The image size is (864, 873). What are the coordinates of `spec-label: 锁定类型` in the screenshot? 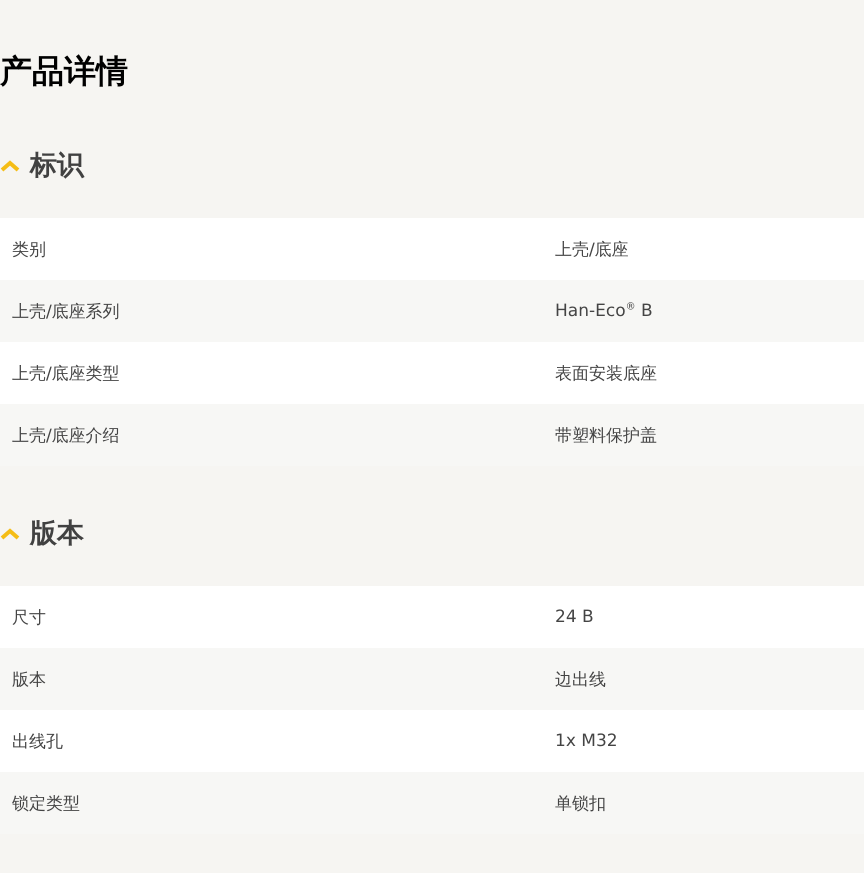 It's located at (46, 803).